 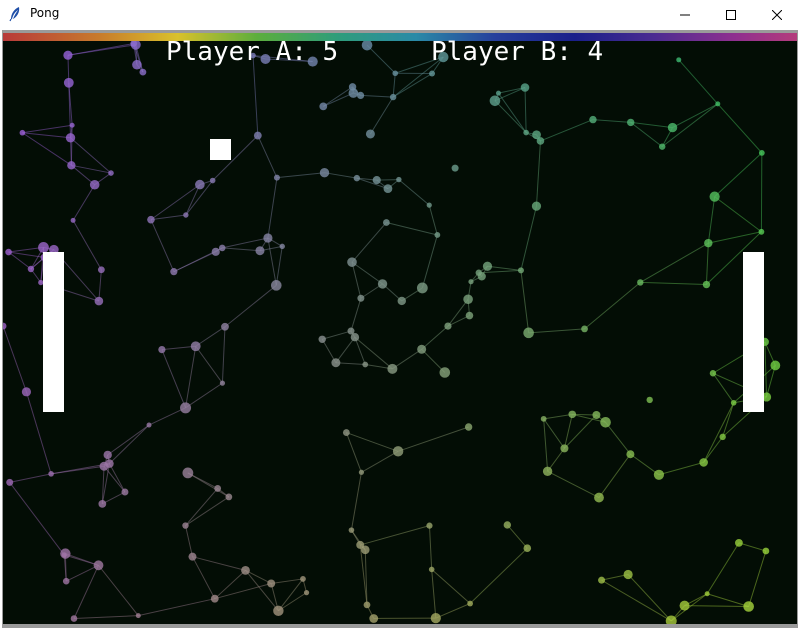 What do you see at coordinates (220, 149) in the screenshot?
I see `ball` at bounding box center [220, 149].